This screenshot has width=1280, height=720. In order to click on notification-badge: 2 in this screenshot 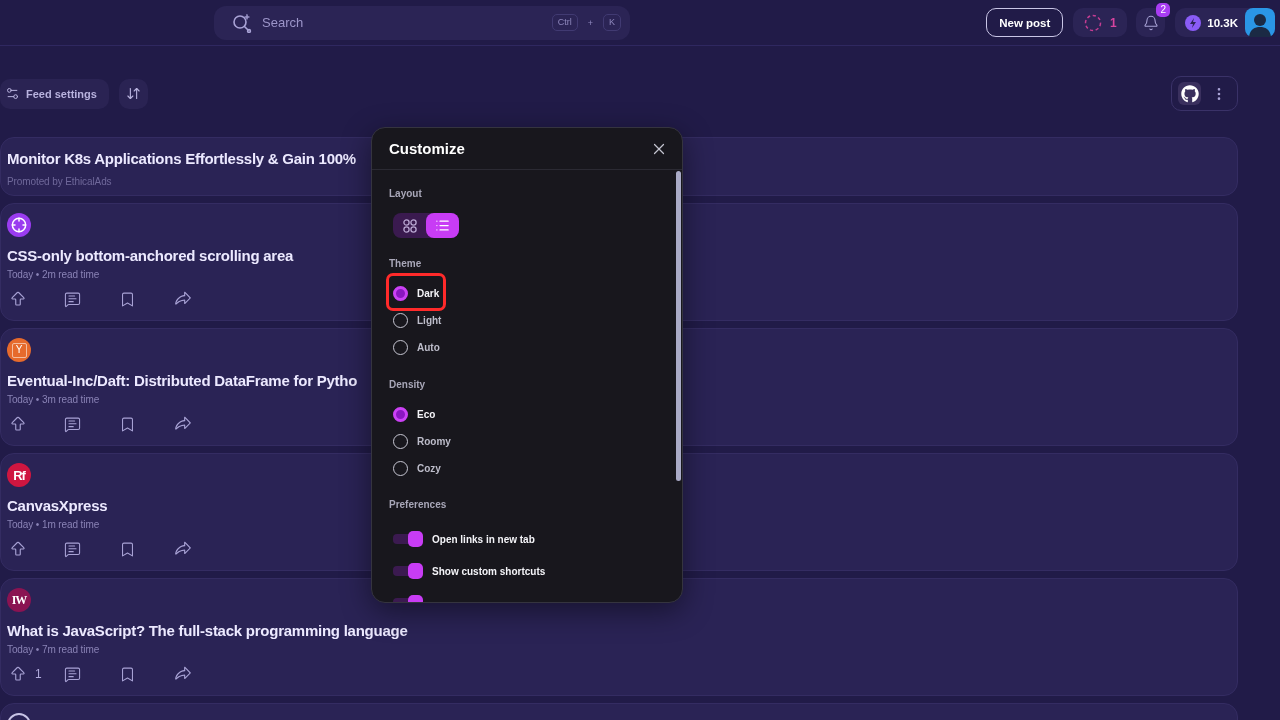, I will do `click(1163, 10)`.